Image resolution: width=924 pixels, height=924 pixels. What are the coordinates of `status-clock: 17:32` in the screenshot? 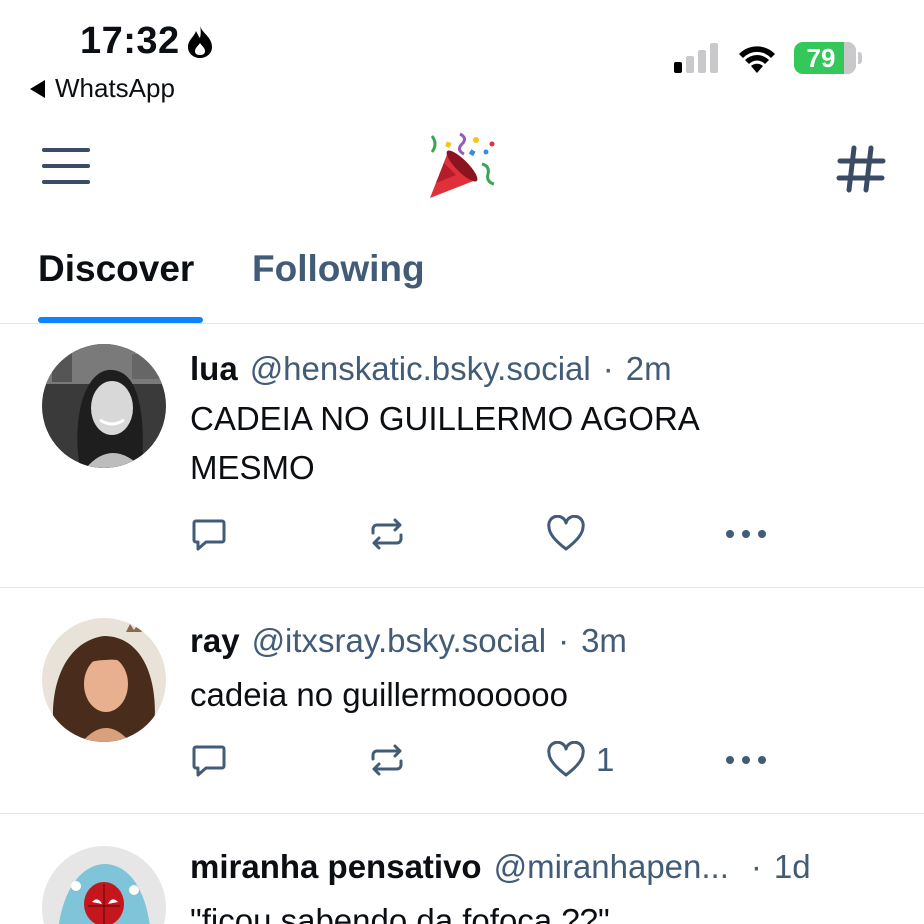 It's located at (130, 41).